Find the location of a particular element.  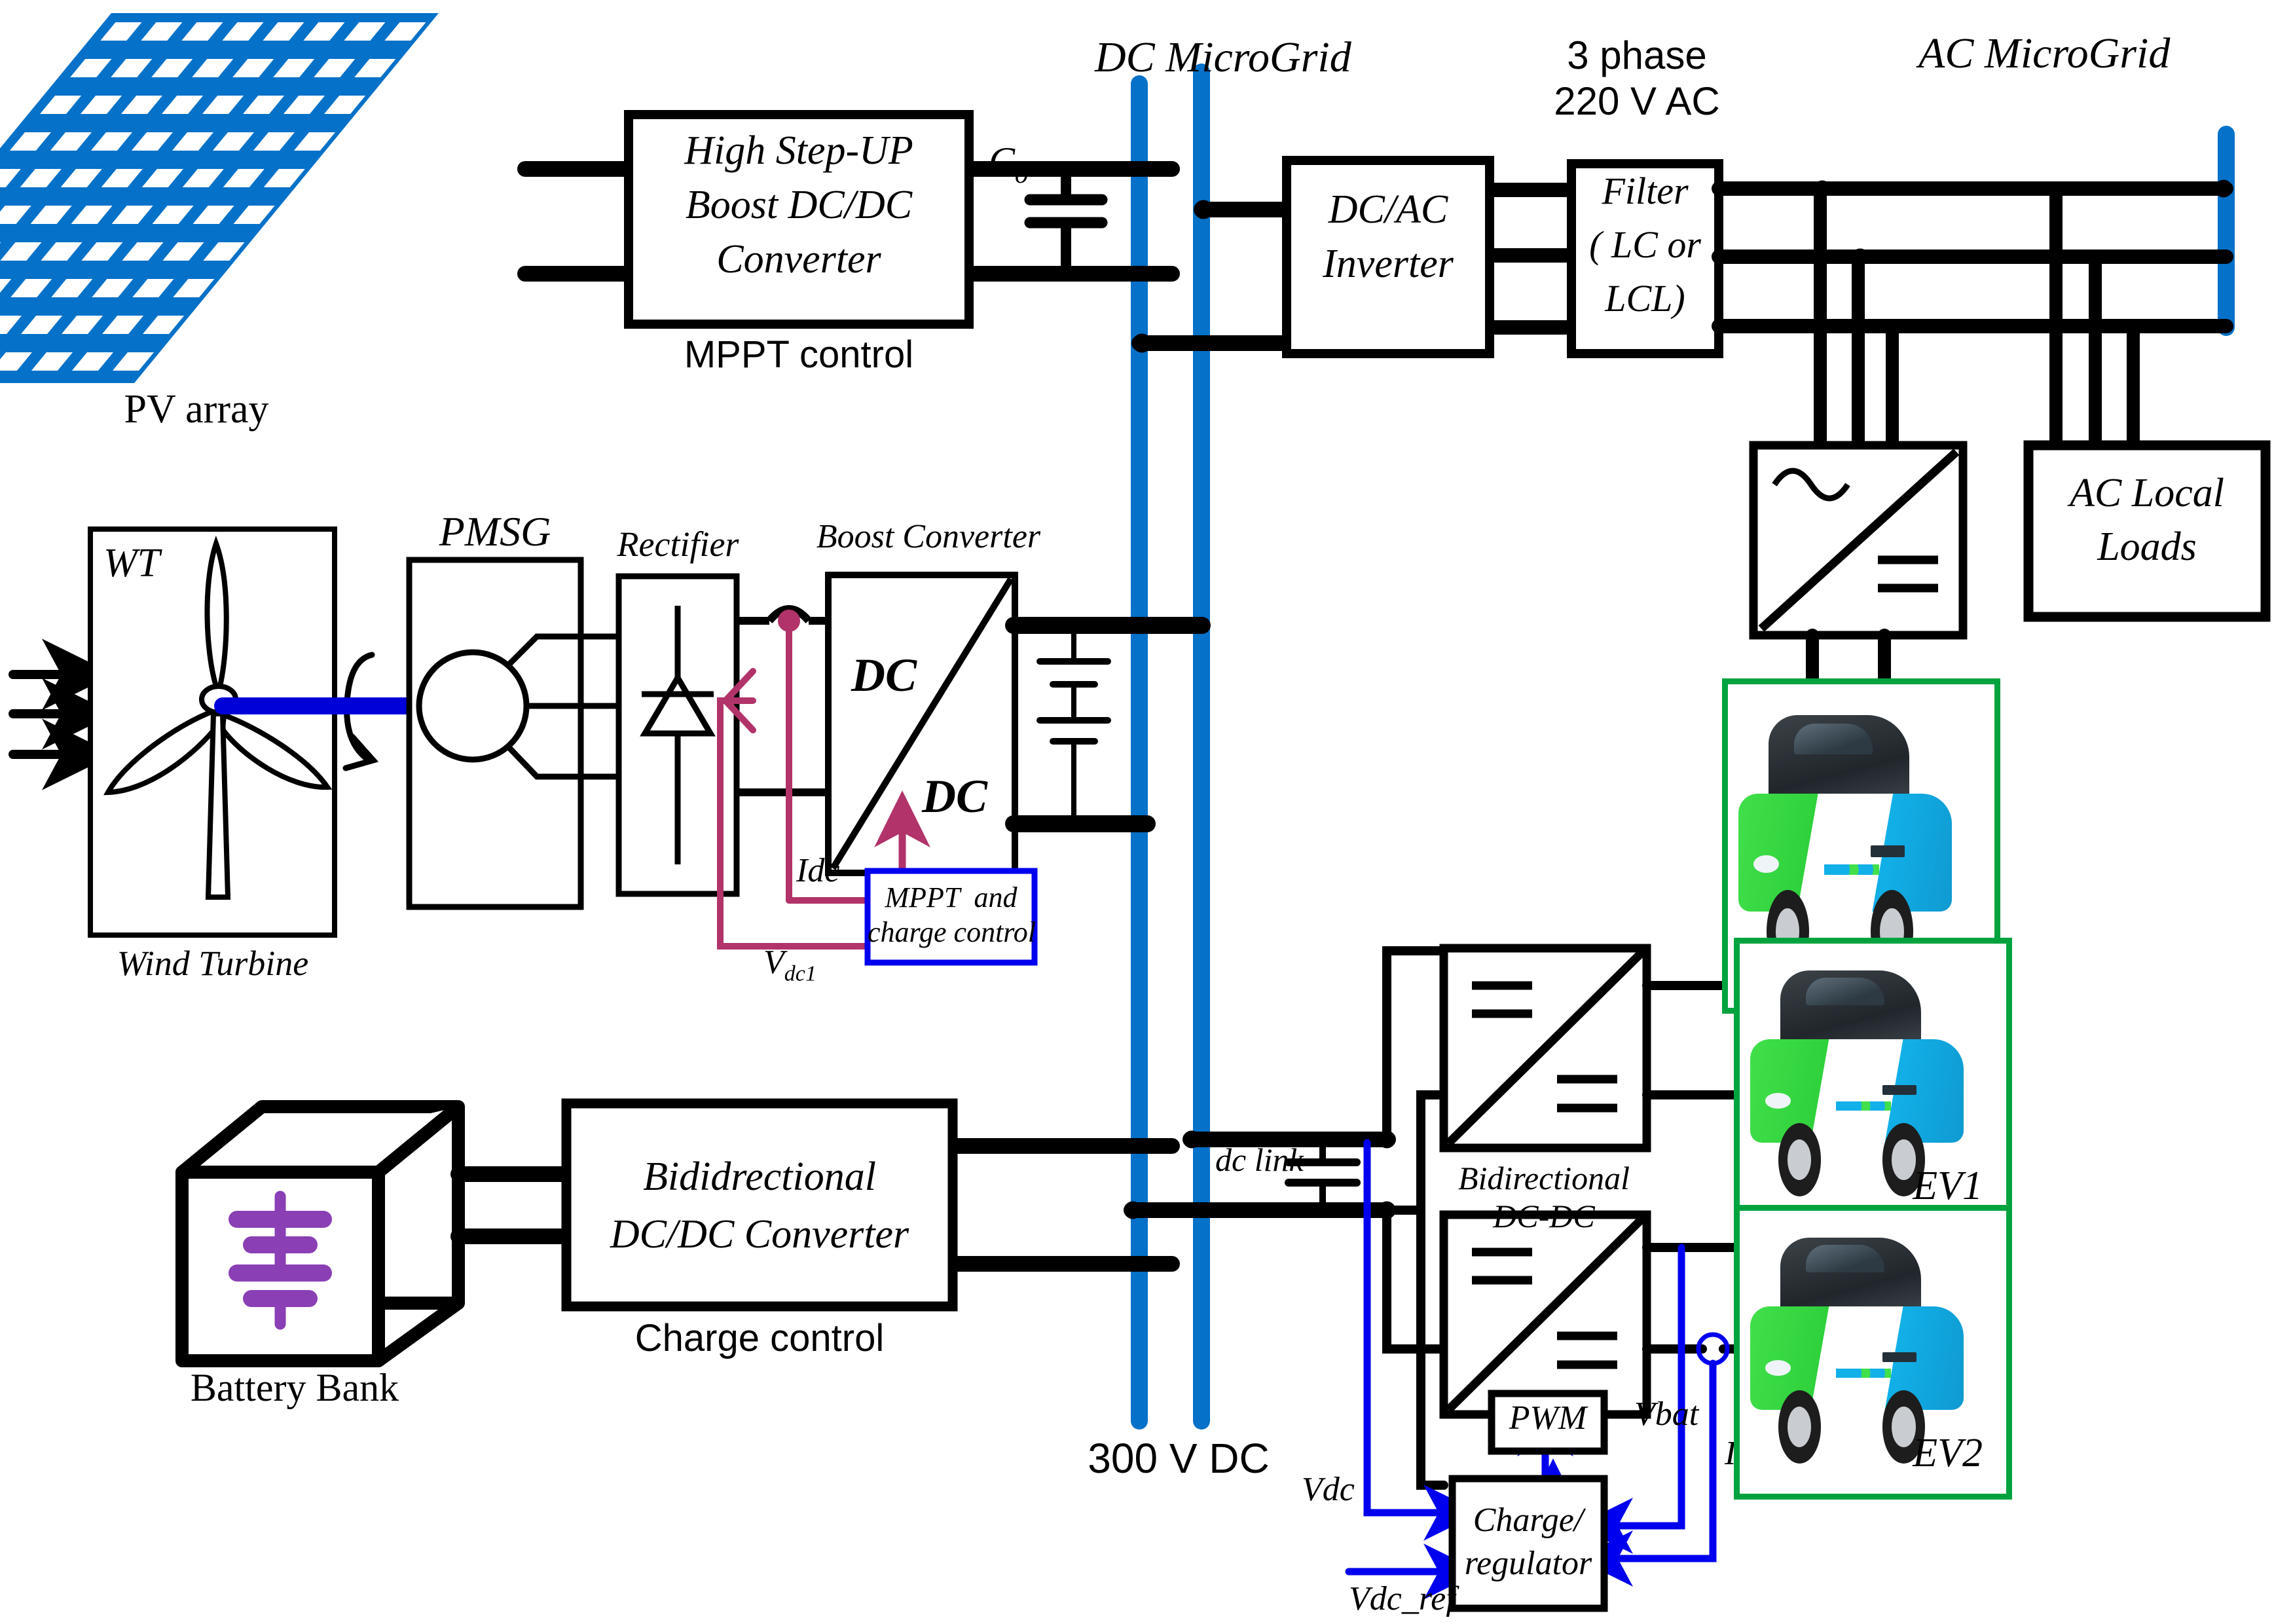

ev2-car-image is located at coordinates (1857, 1349).